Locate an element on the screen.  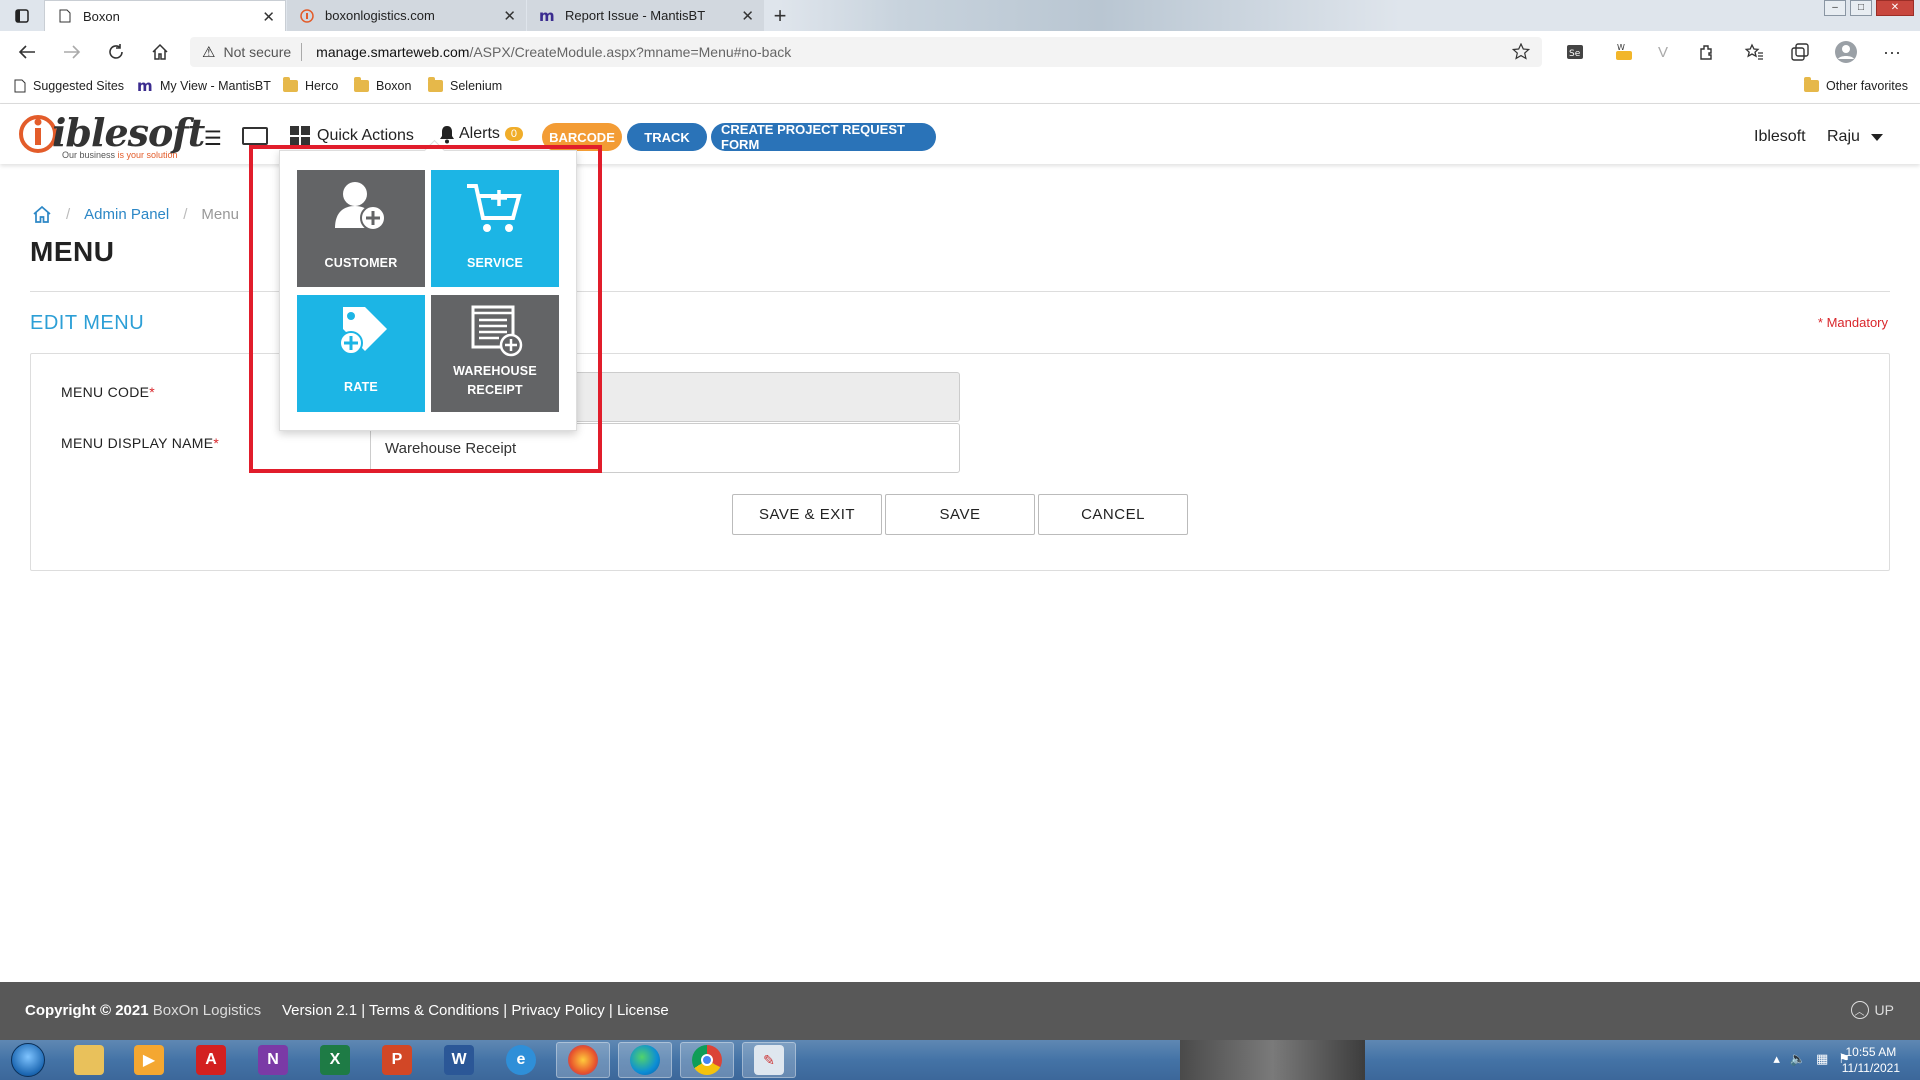
taskbar-edge is located at coordinates (645, 1060).